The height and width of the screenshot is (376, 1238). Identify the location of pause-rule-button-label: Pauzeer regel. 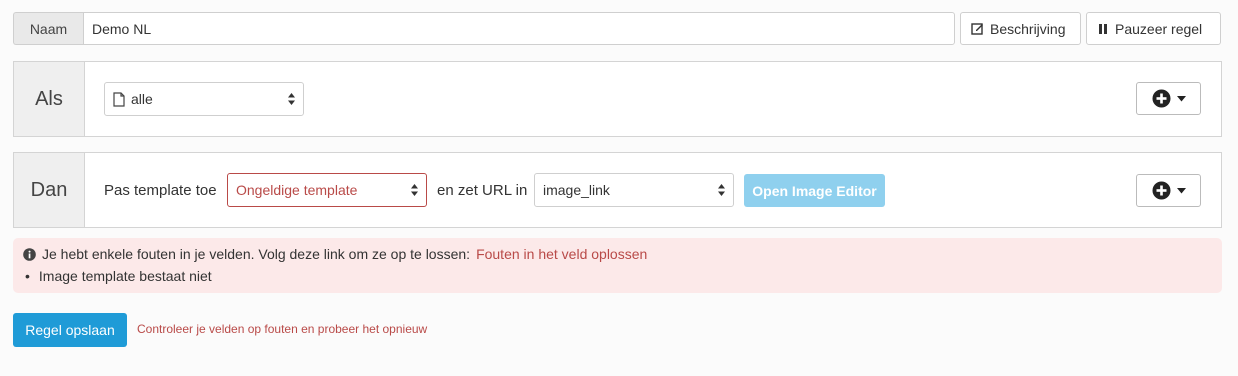
(1159, 28).